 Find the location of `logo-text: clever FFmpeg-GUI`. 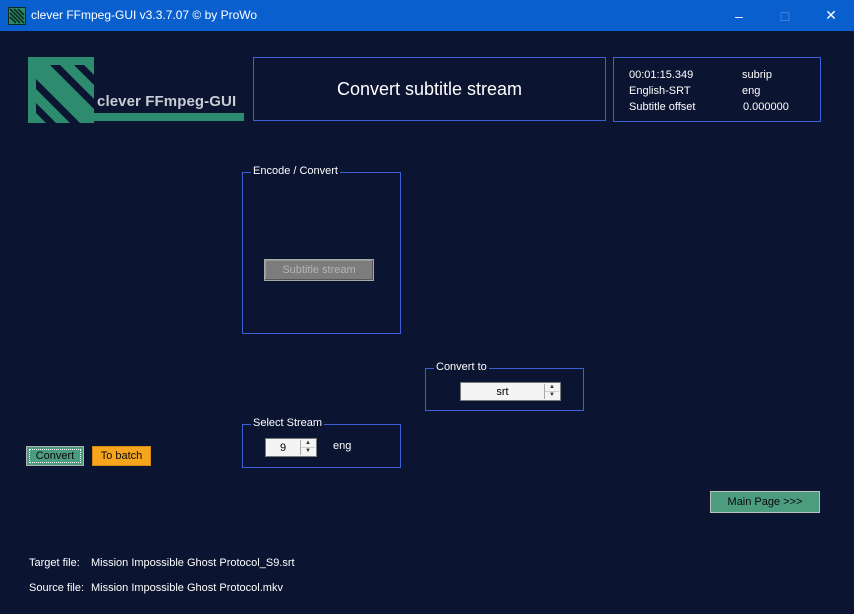

logo-text: clever FFmpeg-GUI is located at coordinates (167, 101).